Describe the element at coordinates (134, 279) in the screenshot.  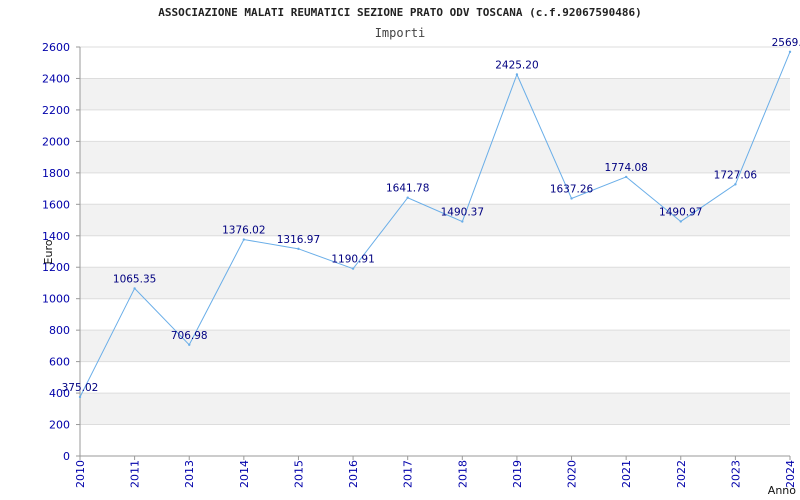
I see `data-label: 1065.35` at that location.